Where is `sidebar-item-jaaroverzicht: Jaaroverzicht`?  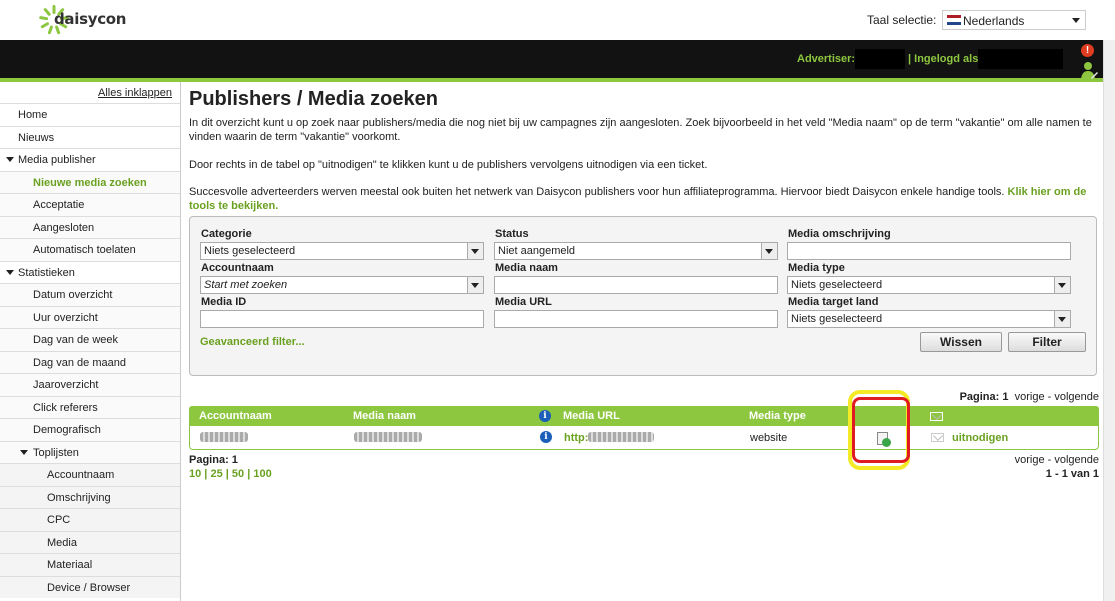 sidebar-item-jaaroverzicht: Jaaroverzicht is located at coordinates (90, 384).